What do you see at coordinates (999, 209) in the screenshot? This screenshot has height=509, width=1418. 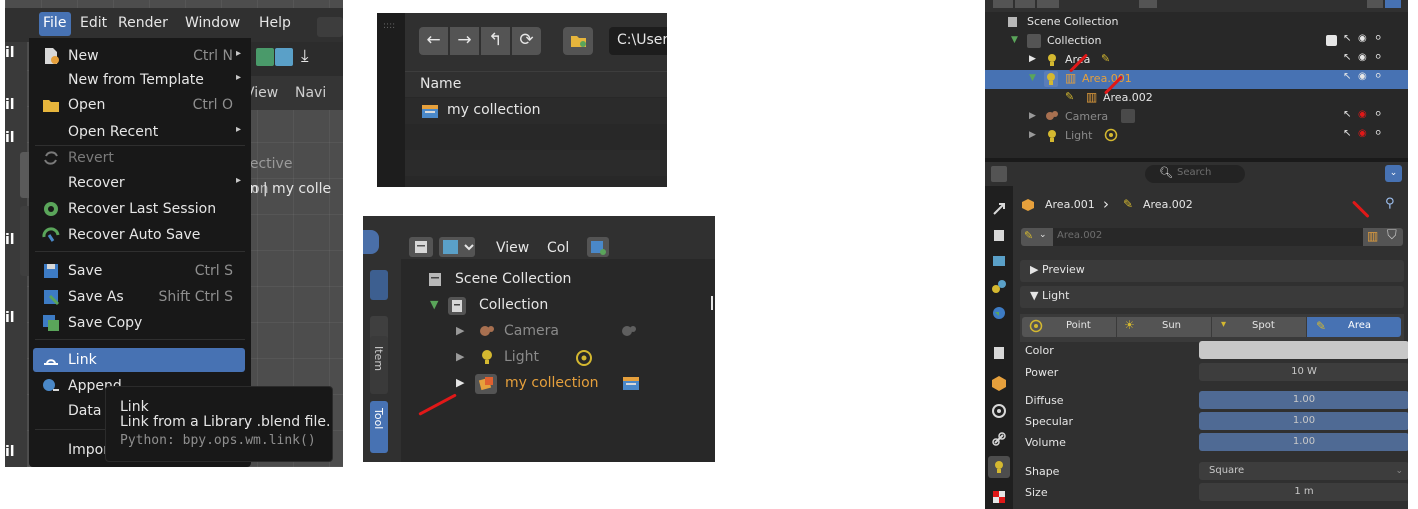 I see `tool-tab-icon` at bounding box center [999, 209].